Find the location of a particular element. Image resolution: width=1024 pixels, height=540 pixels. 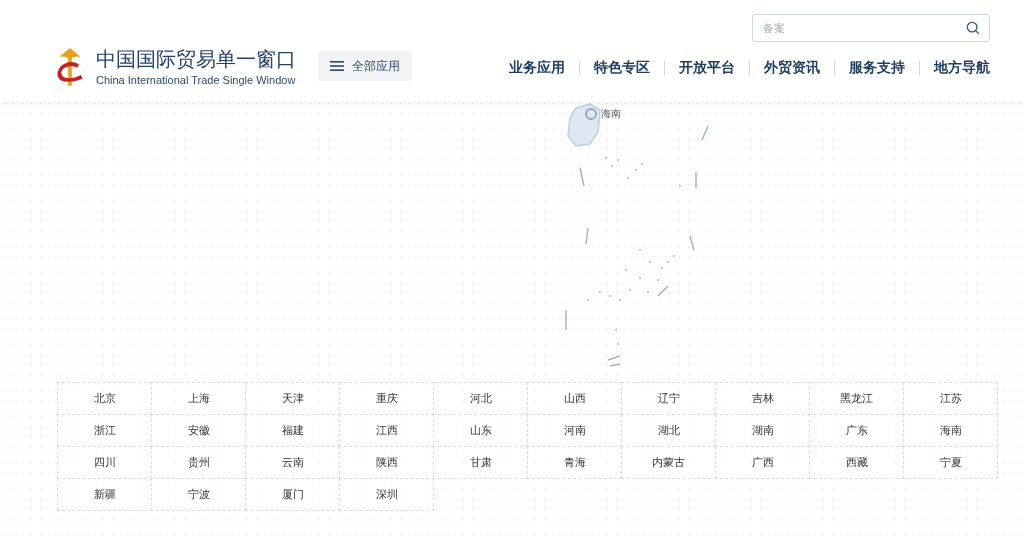

search-icon is located at coordinates (973, 28).